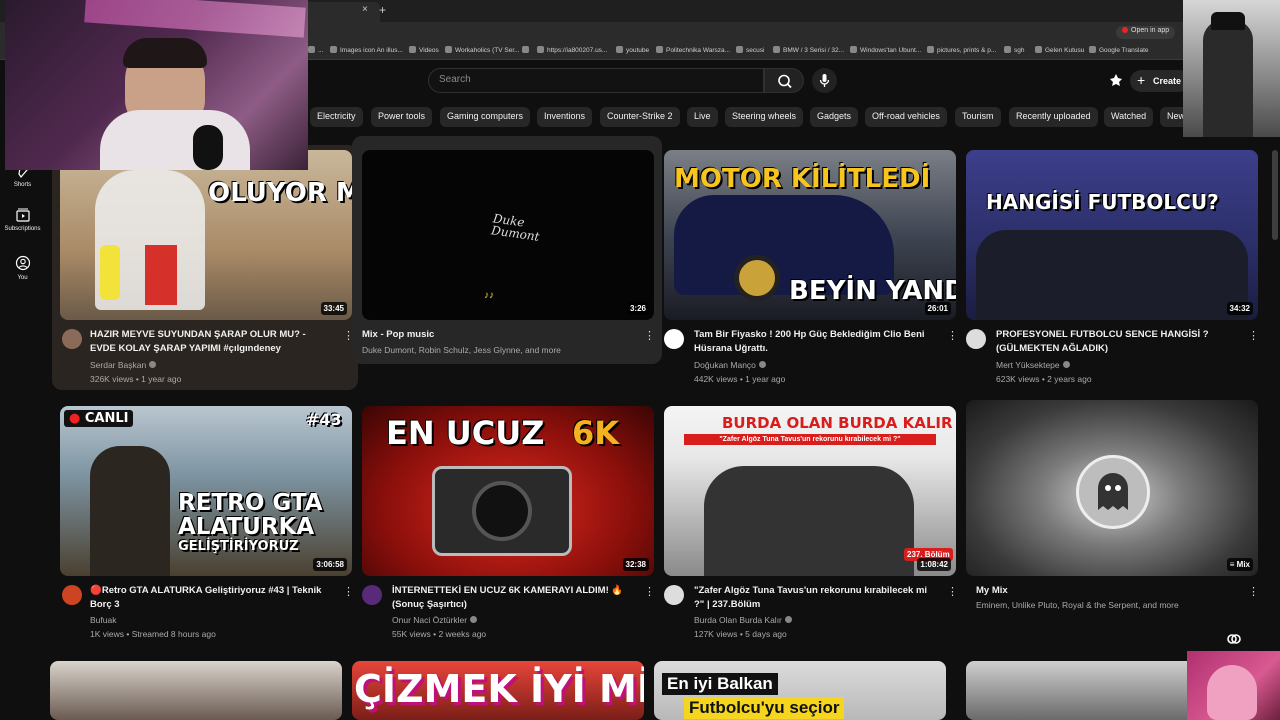 The height and width of the screenshot is (720, 1280). Describe the element at coordinates (333, 308) in the screenshot. I see `duration-badge: 33:45` at that location.